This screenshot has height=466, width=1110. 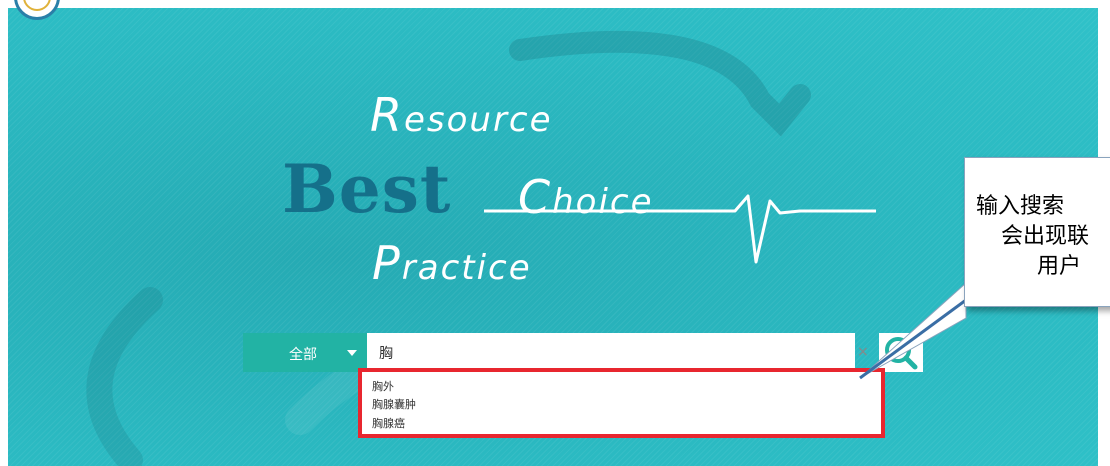 I want to click on annotation-callout: 输入搜索 会出现联 用户, so click(x=1037, y=232).